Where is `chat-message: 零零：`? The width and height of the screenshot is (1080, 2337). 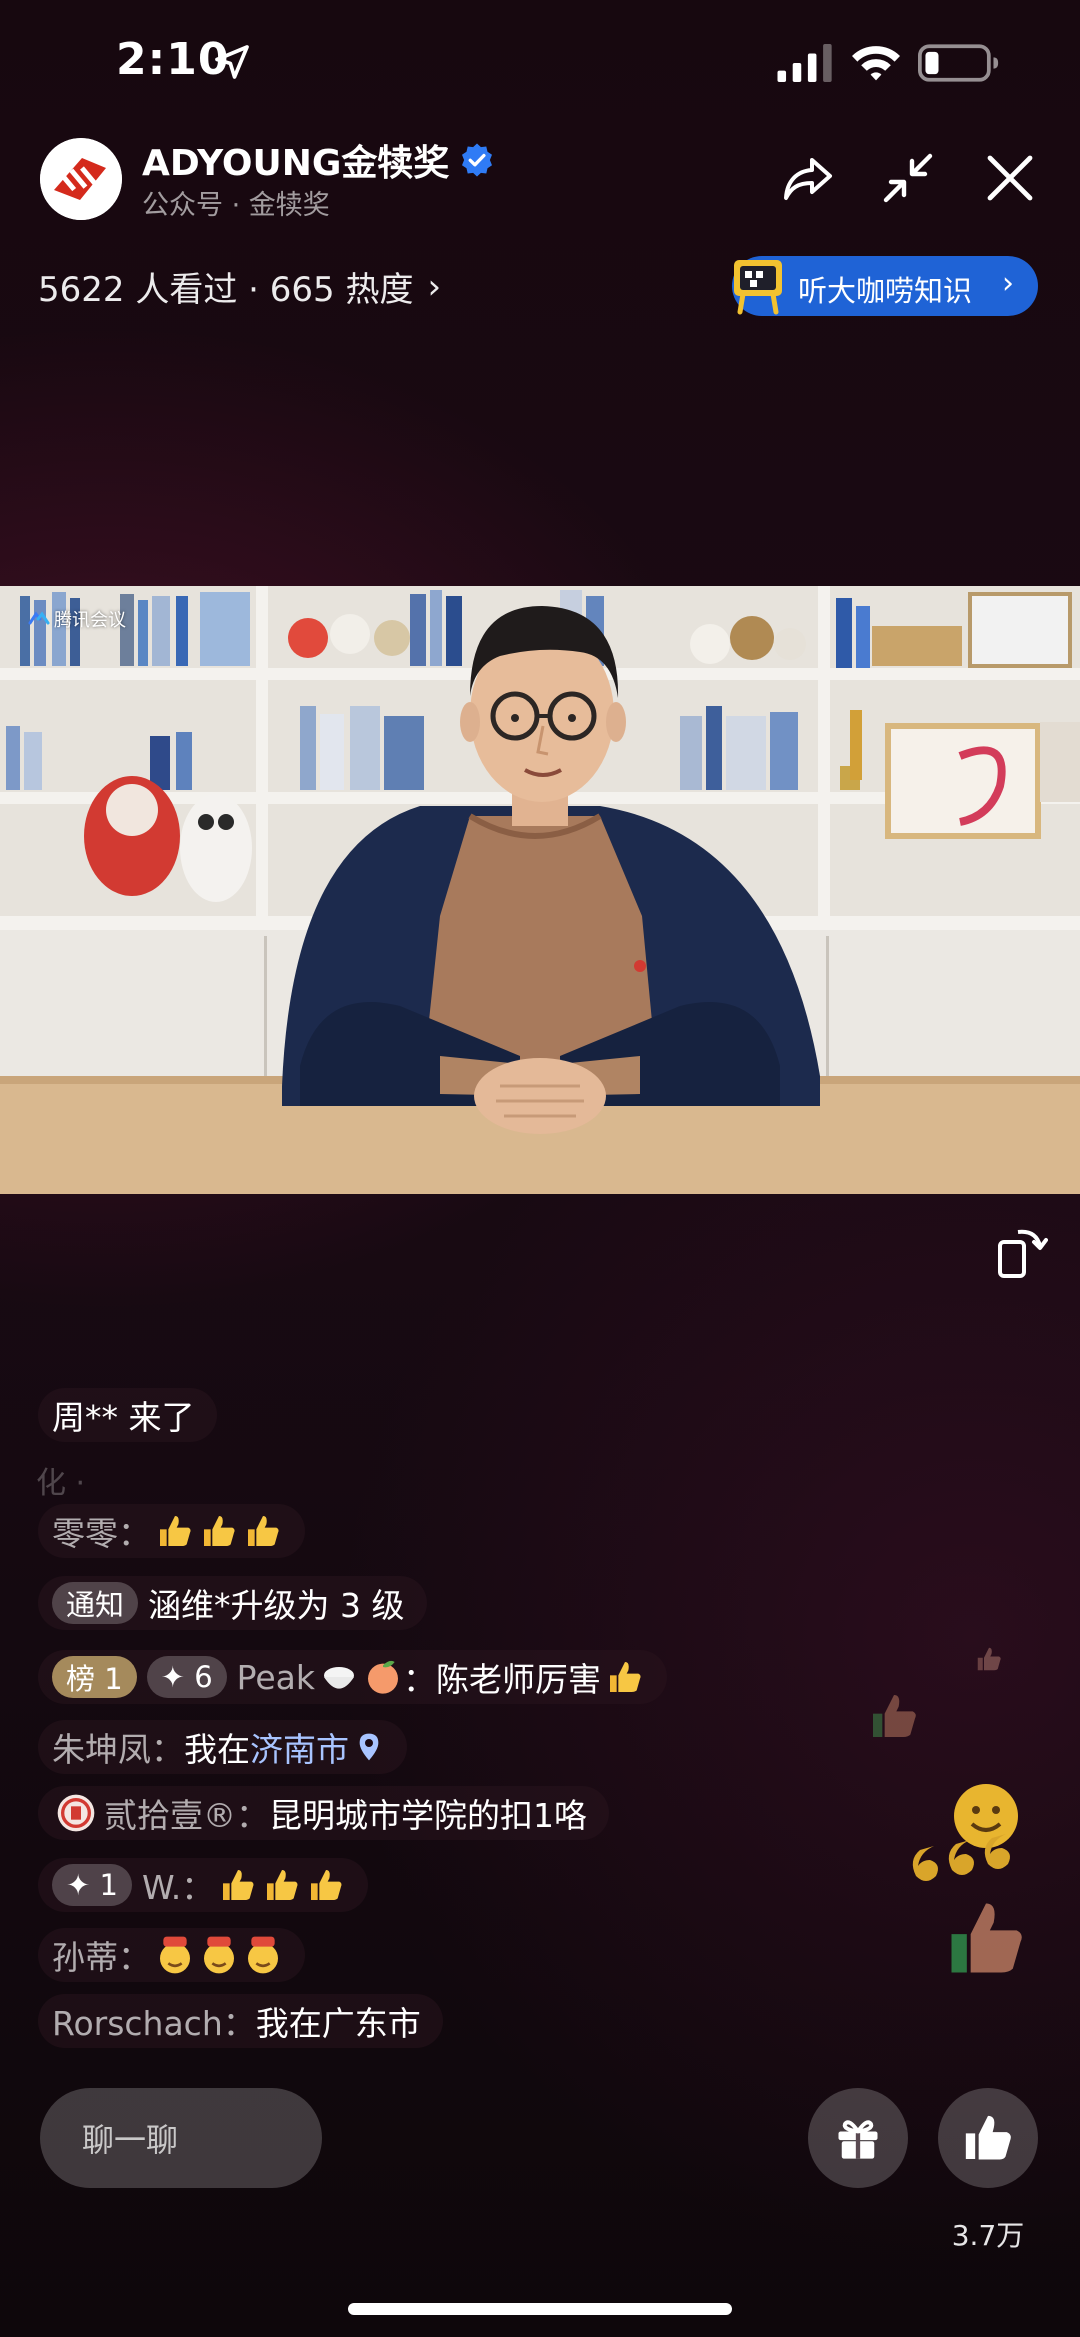
chat-message: 零零： is located at coordinates (171, 1531).